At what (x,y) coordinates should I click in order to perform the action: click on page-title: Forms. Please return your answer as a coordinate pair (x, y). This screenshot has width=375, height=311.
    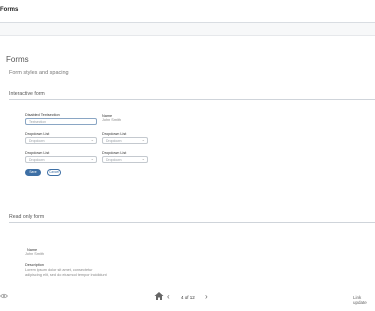
    Looking at the image, I should click on (17, 59).